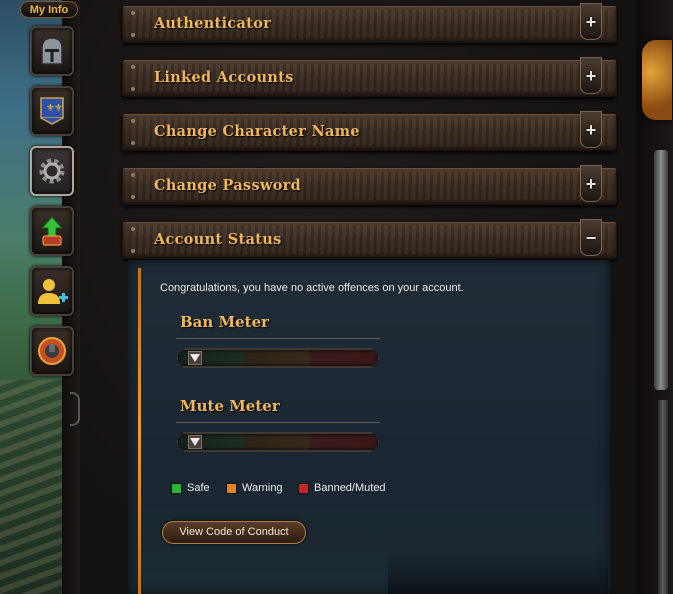  Describe the element at coordinates (369, 185) in the screenshot. I see `section-change-password: Change Password +` at that location.